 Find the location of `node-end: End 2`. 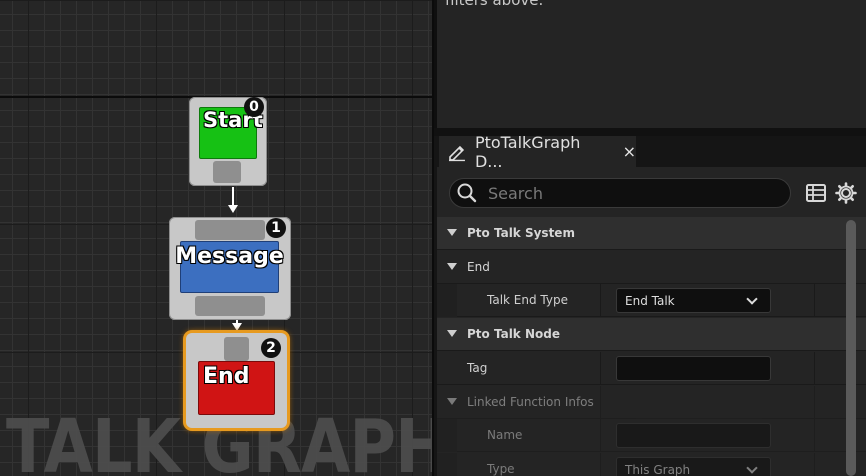

node-end: End 2 is located at coordinates (236, 380).